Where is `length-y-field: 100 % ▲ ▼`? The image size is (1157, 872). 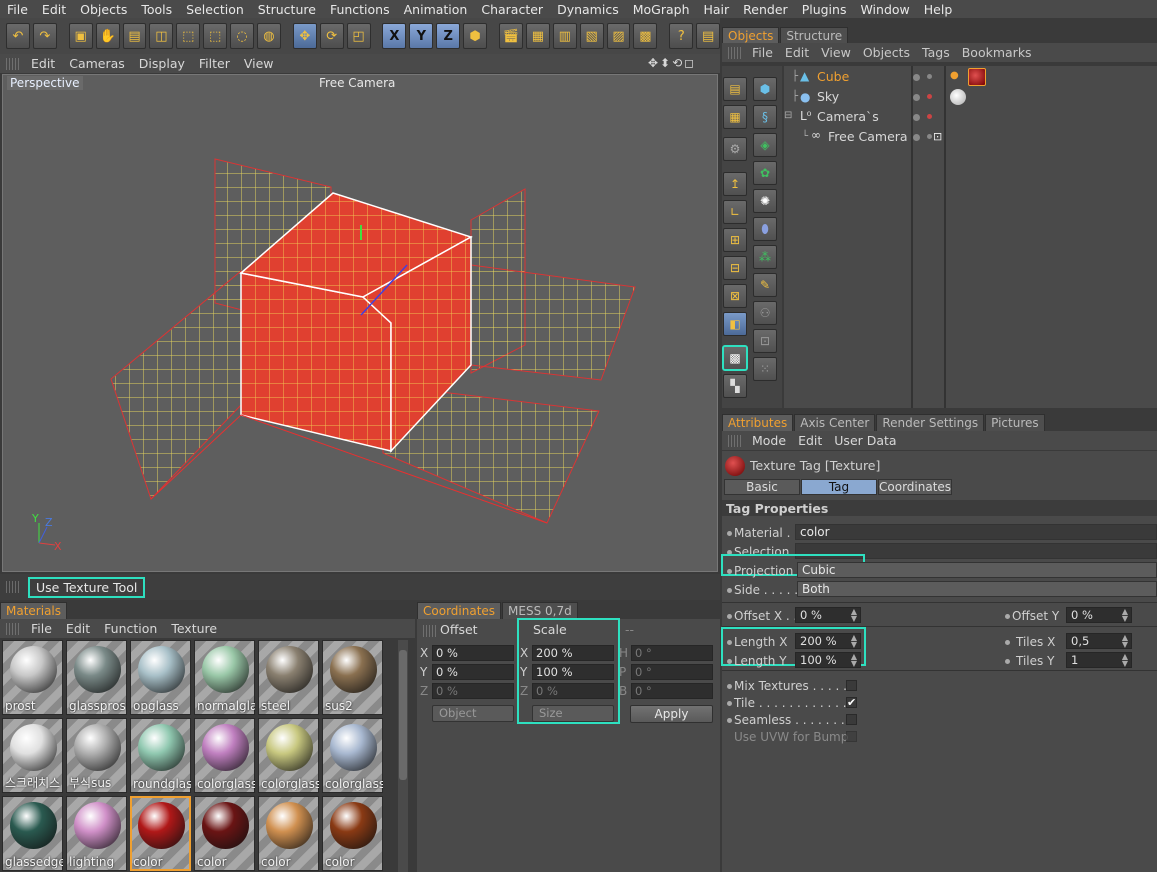 length-y-field: 100 % ▲ ▼ is located at coordinates (828, 660).